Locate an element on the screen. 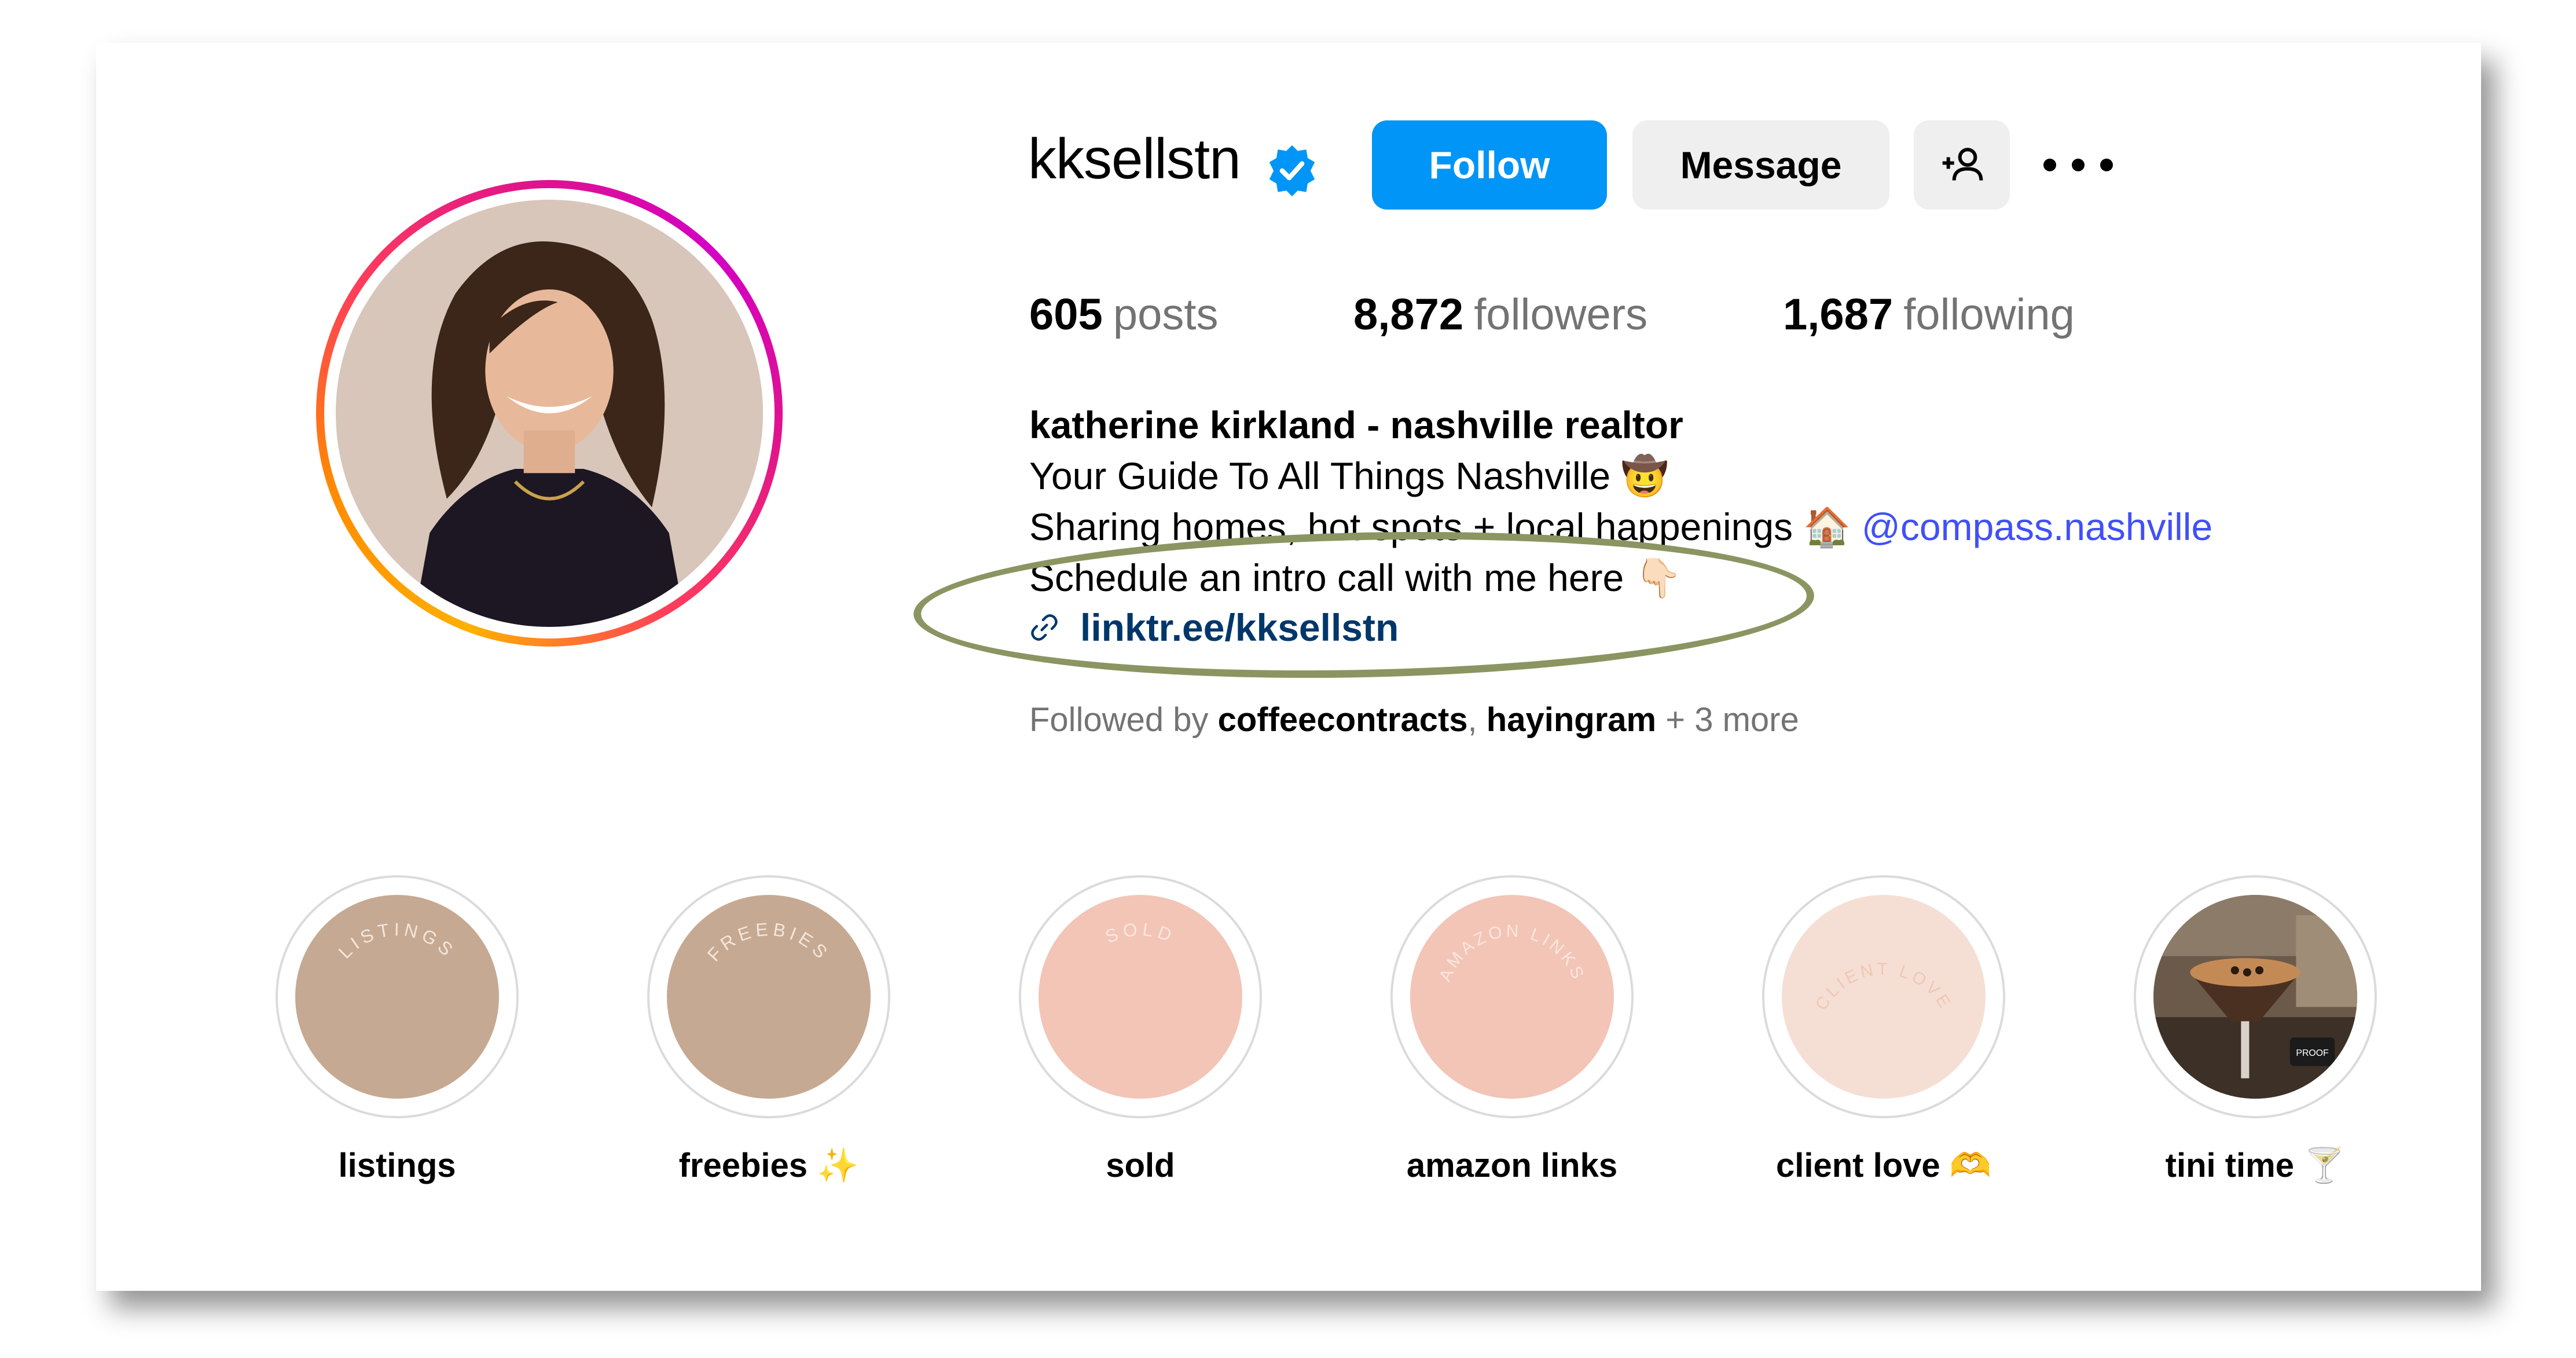  highlight-label: sold is located at coordinates (1140, 1166).